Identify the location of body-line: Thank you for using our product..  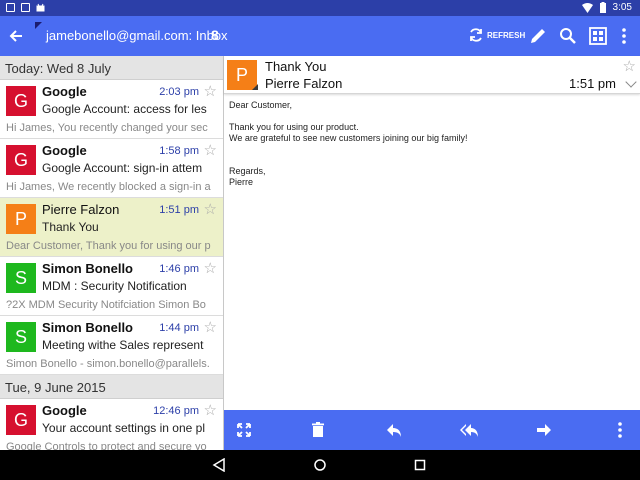
(294, 127).